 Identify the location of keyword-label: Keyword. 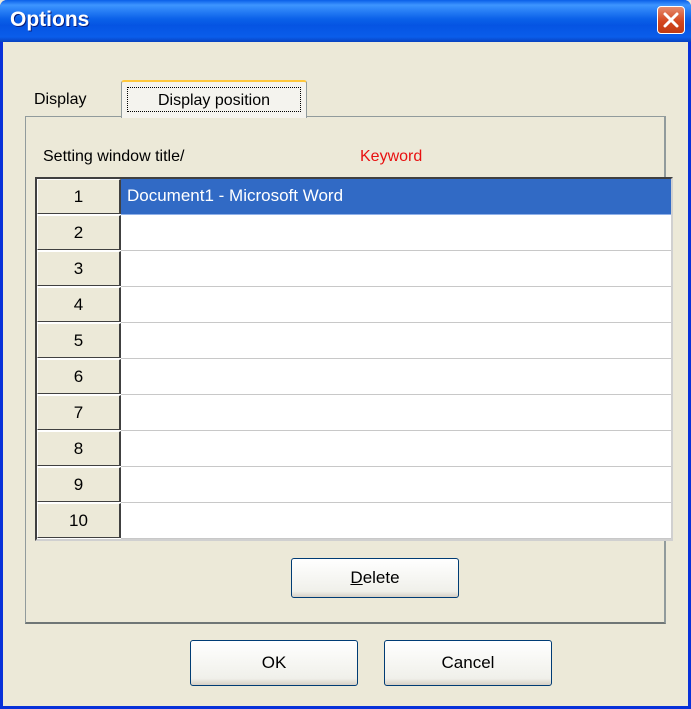
(391, 156).